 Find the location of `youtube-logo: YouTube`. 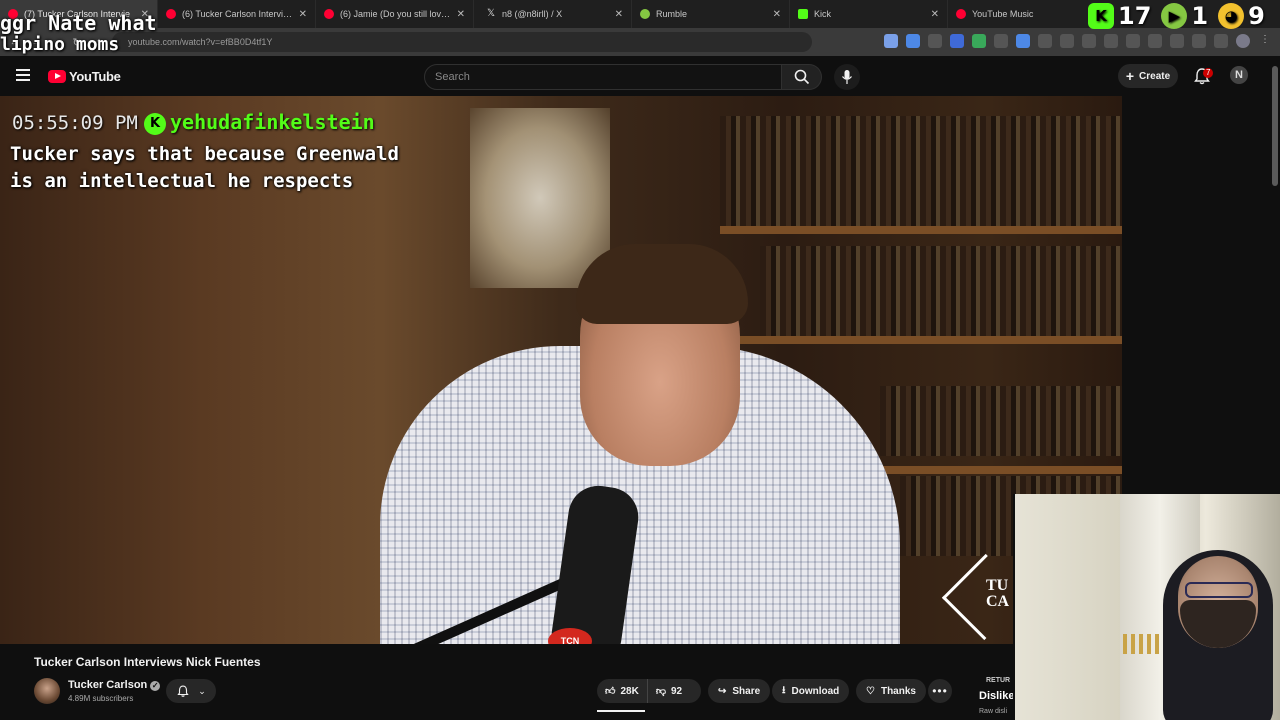

youtube-logo: YouTube is located at coordinates (84, 76).